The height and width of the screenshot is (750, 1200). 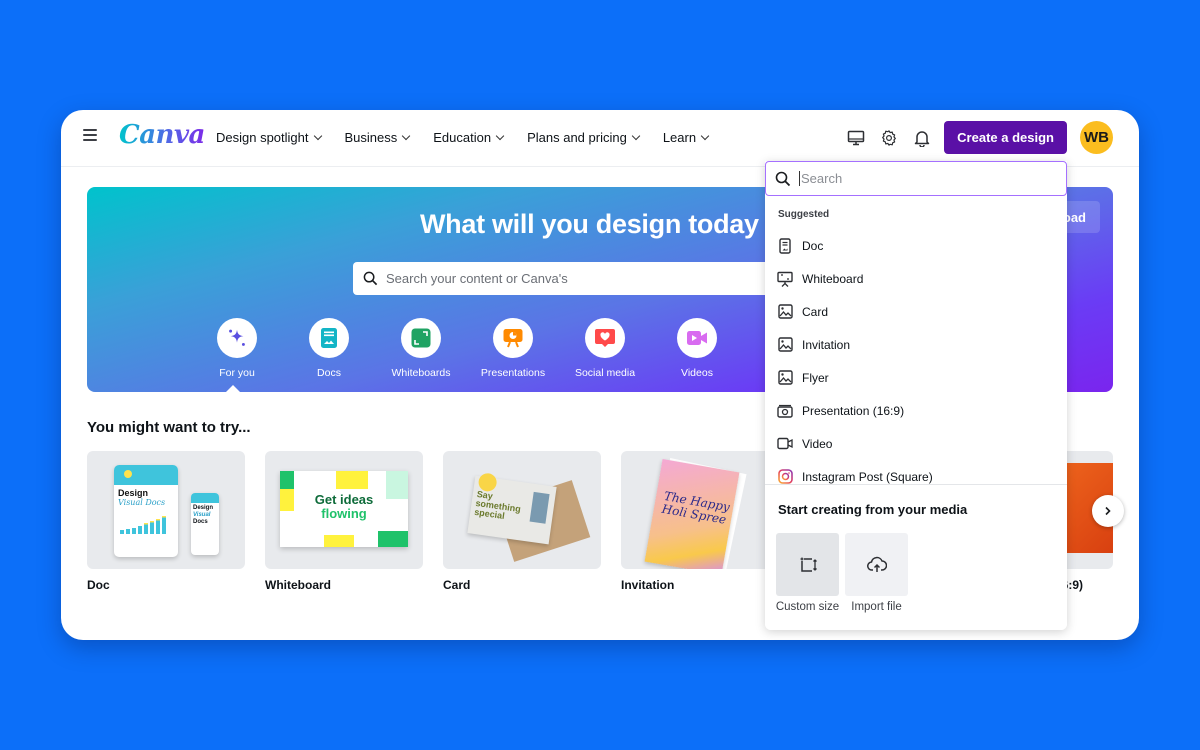 I want to click on media-tiles: Custom size Import file, so click(x=845, y=573).